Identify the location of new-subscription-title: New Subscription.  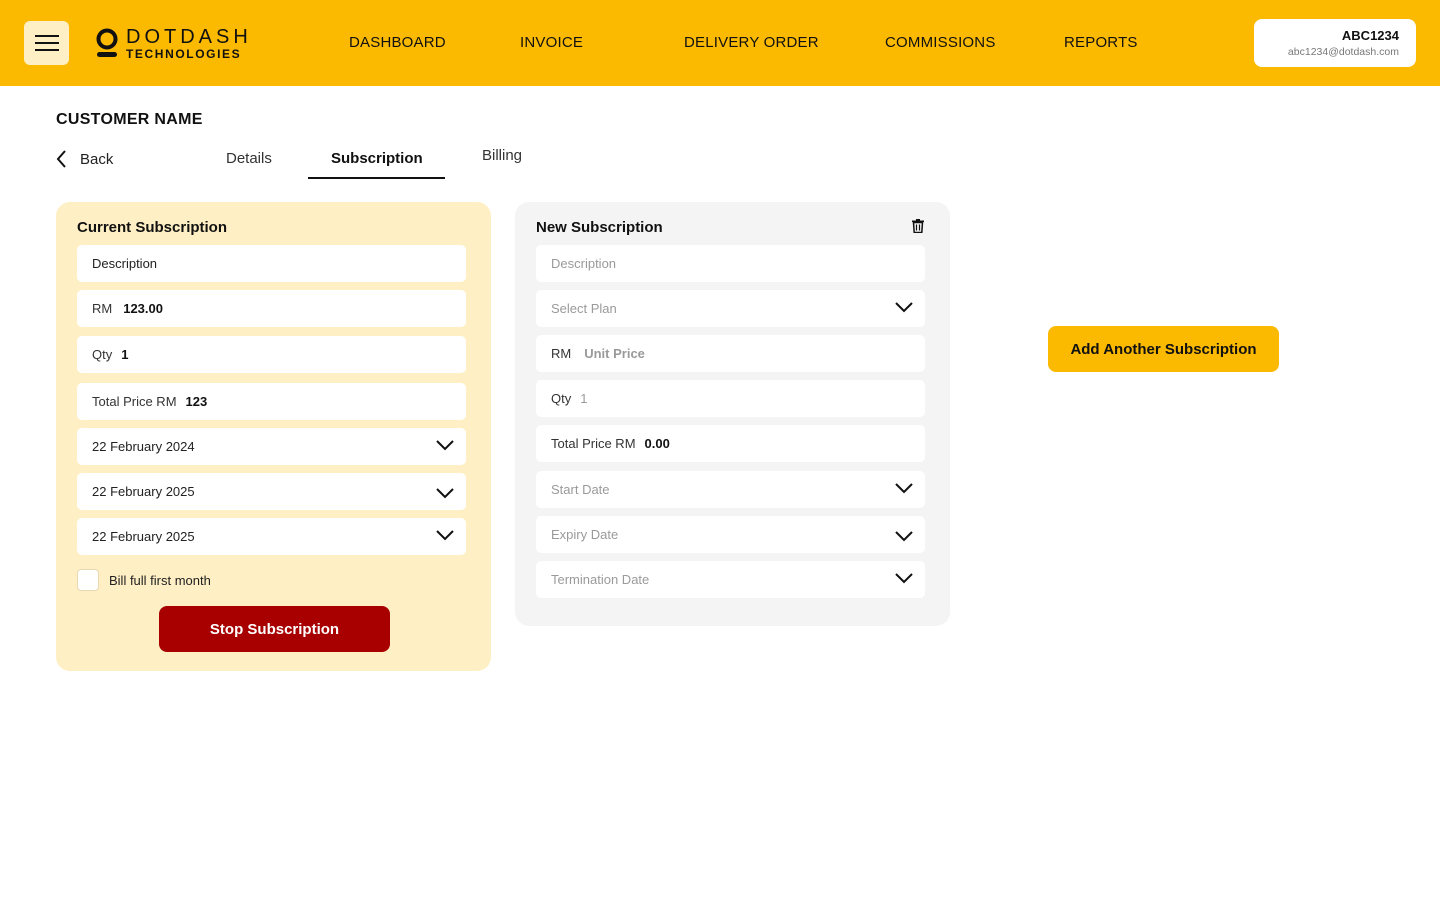
(599, 227).